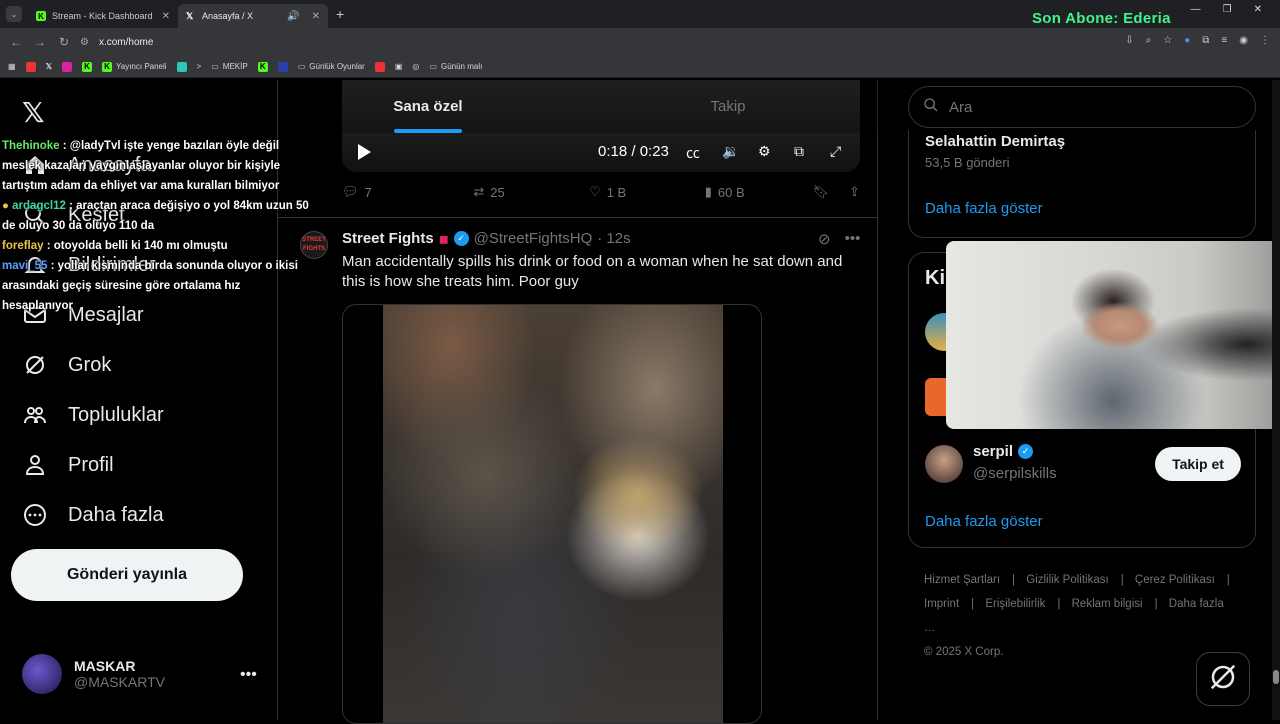 The height and width of the screenshot is (724, 1280). What do you see at coordinates (1107, 604) in the screenshot?
I see `footer-link: Reklam bilgisi` at bounding box center [1107, 604].